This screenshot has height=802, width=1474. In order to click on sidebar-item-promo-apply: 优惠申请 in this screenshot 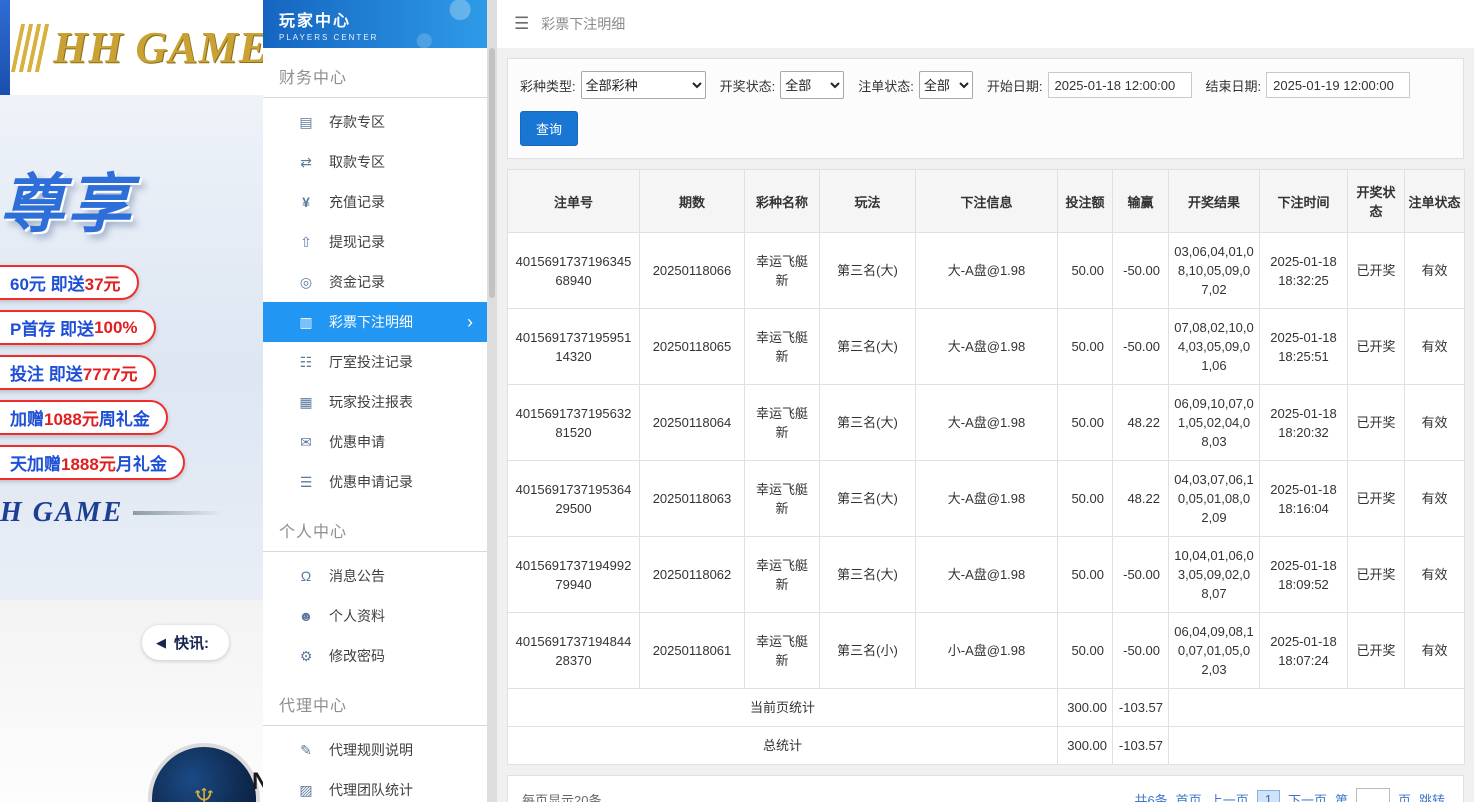, I will do `click(375, 442)`.